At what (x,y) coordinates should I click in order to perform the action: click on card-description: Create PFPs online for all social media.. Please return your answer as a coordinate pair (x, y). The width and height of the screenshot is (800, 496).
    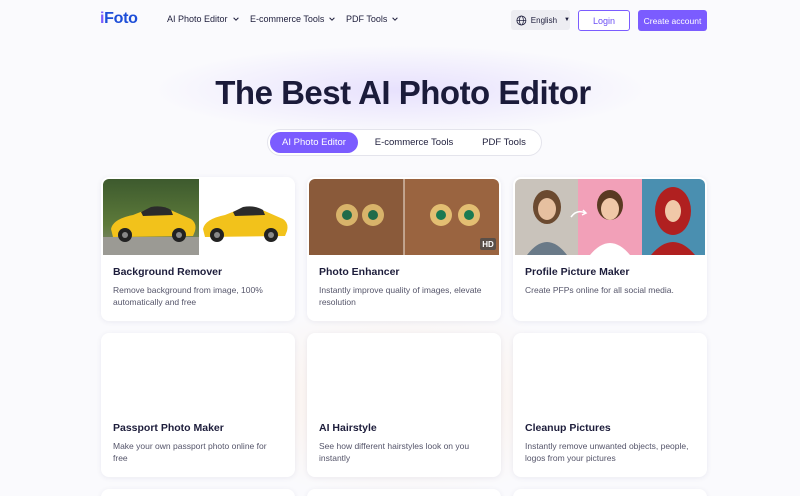
    Looking at the image, I should click on (599, 290).